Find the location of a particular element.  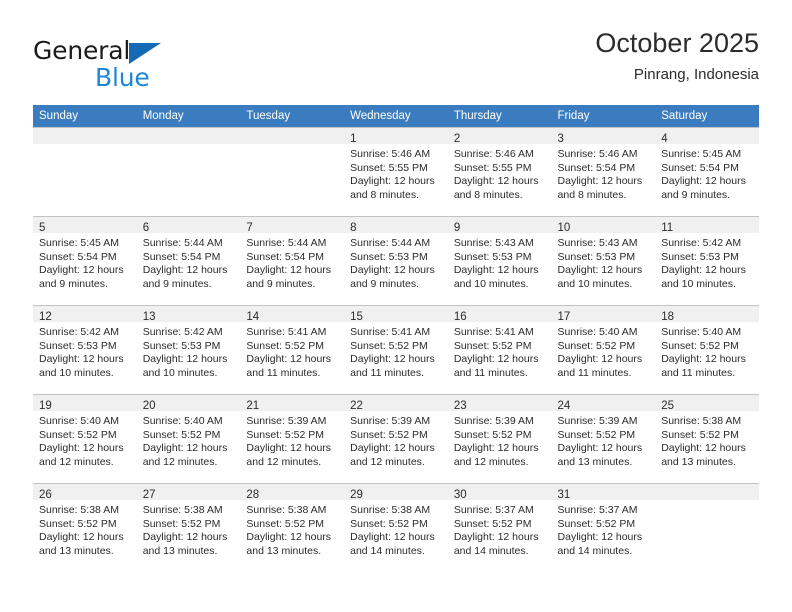

sunrise-text: Sunrise: 5:42 AM is located at coordinates (79, 332).